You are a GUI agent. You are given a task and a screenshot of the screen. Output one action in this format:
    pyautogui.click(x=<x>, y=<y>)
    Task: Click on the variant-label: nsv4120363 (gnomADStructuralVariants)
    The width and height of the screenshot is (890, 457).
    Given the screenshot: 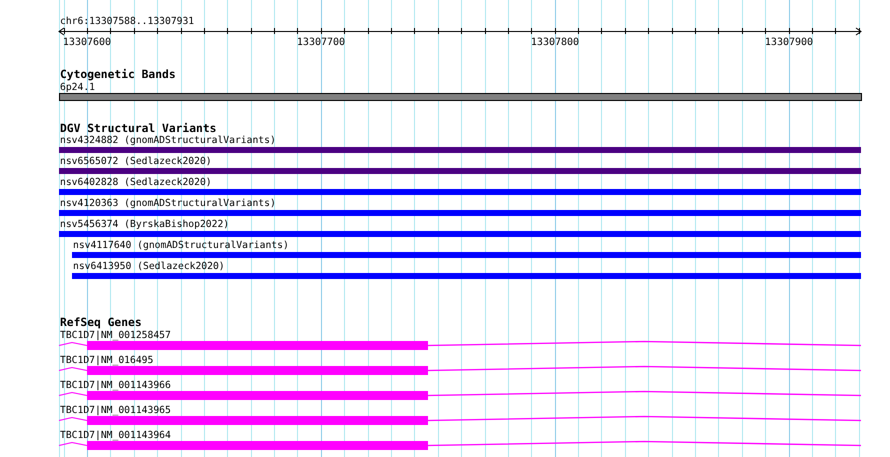 What is the action you would take?
    pyautogui.click(x=168, y=203)
    